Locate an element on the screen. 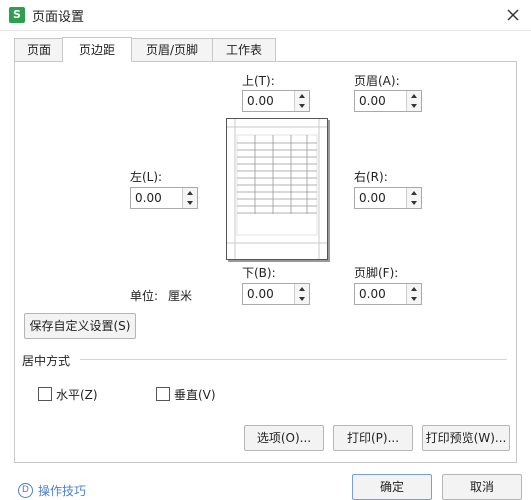 The image size is (531, 500). left-margin-label: 左(L): is located at coordinates (146, 177).